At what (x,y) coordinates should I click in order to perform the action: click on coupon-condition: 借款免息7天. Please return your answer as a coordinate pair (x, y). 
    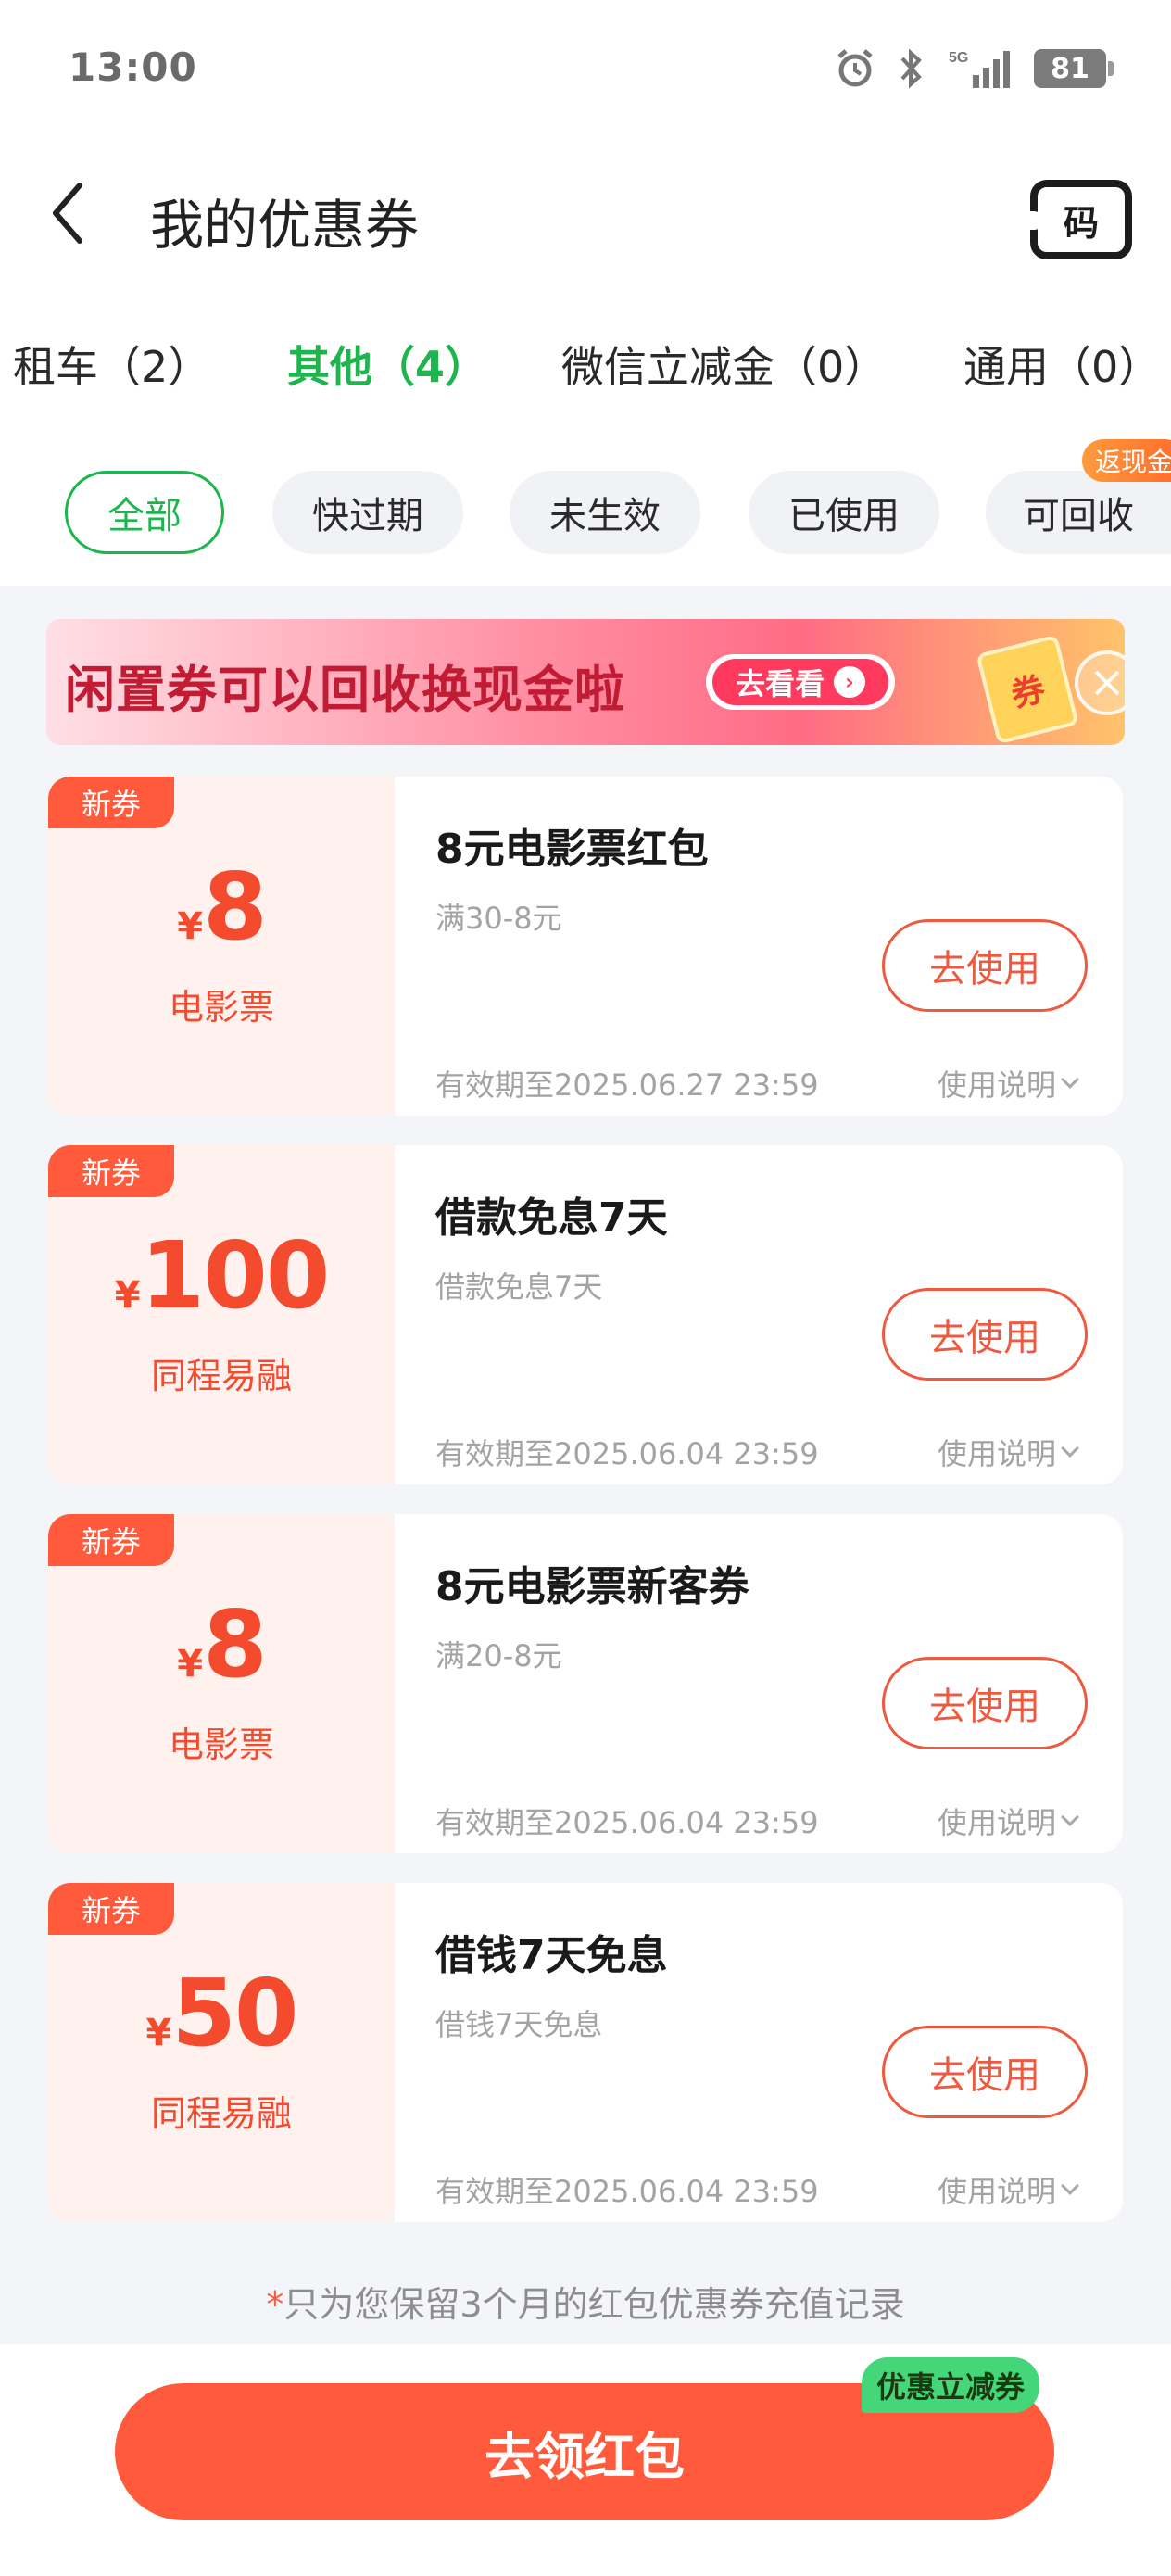
    Looking at the image, I should click on (519, 1287).